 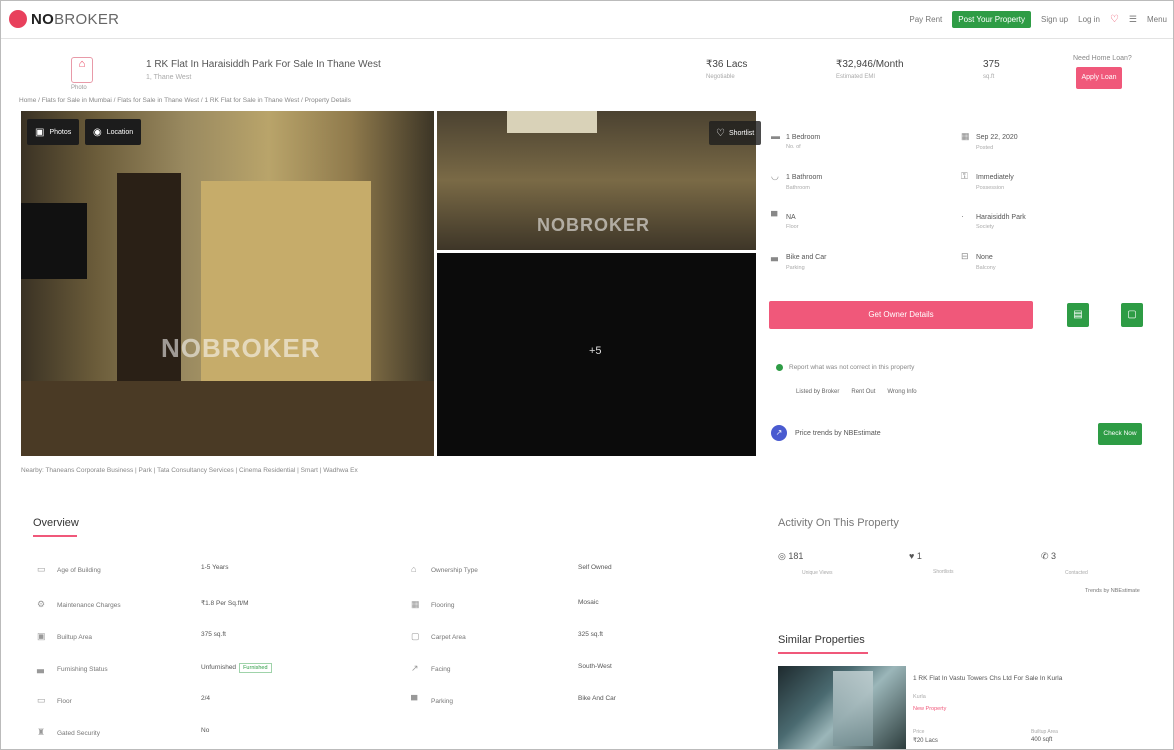 What do you see at coordinates (1157, 19) in the screenshot?
I see `menu-link: Menu` at bounding box center [1157, 19].